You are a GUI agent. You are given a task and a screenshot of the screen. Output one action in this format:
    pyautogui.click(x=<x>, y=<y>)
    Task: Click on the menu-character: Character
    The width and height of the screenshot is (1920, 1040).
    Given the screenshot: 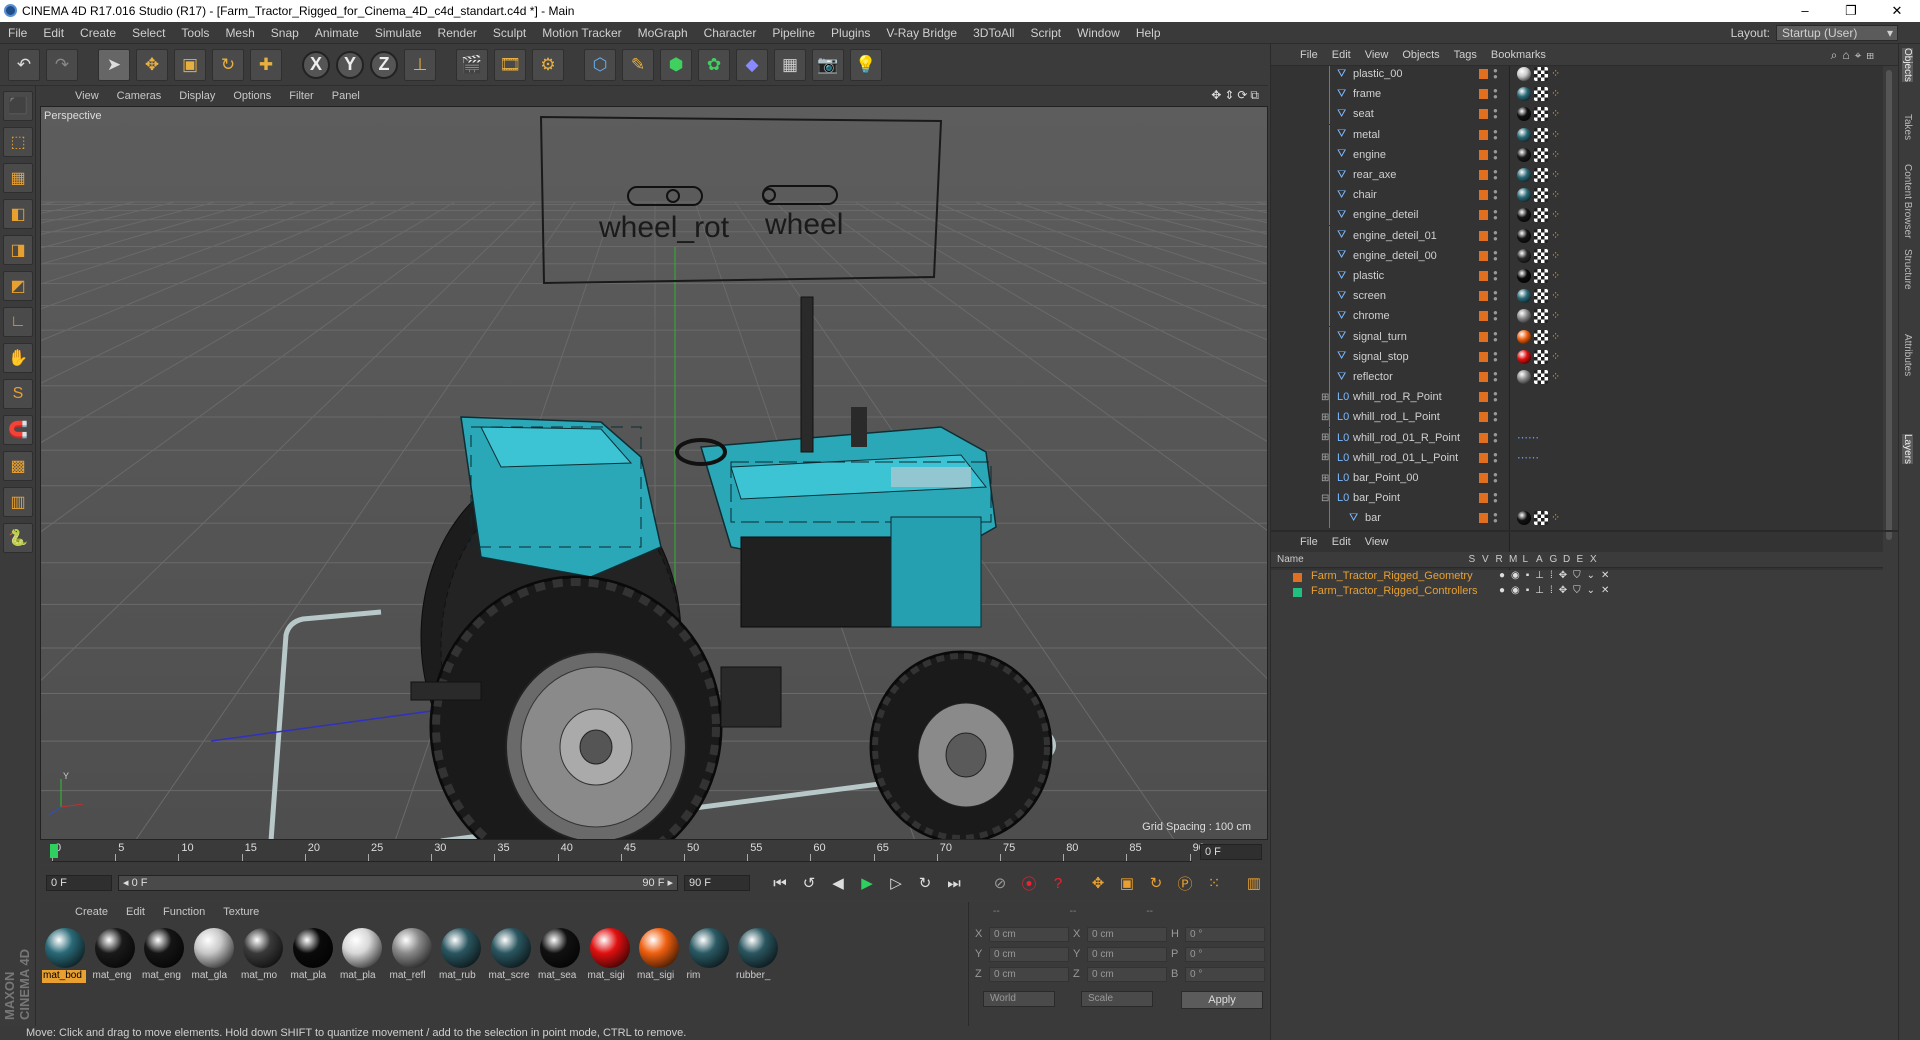 What is the action you would take?
    pyautogui.click(x=730, y=33)
    